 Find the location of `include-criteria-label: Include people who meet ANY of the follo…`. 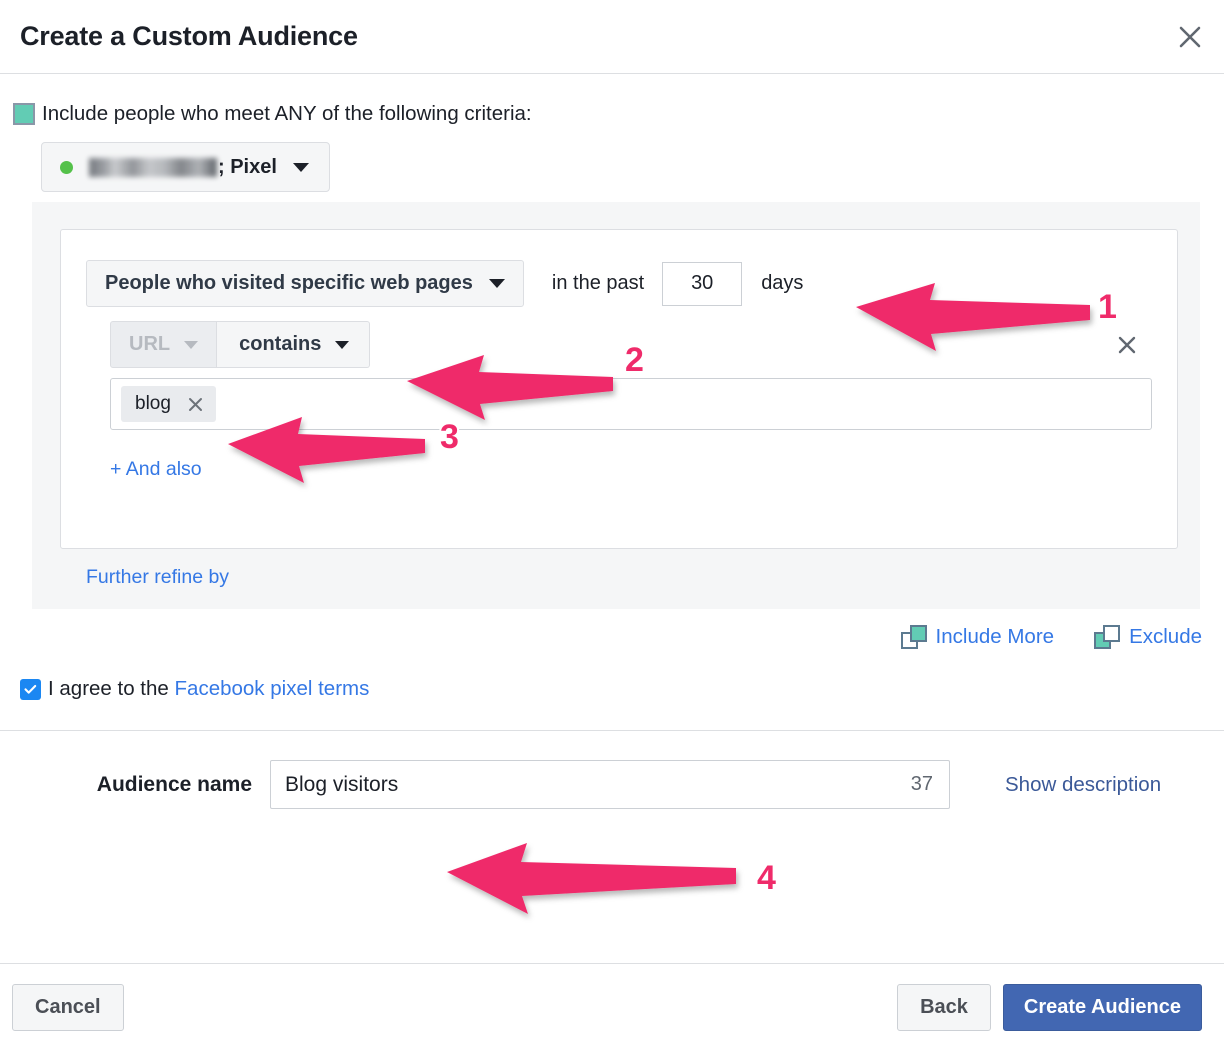

include-criteria-label: Include people who meet ANY of the follo… is located at coordinates (287, 113).